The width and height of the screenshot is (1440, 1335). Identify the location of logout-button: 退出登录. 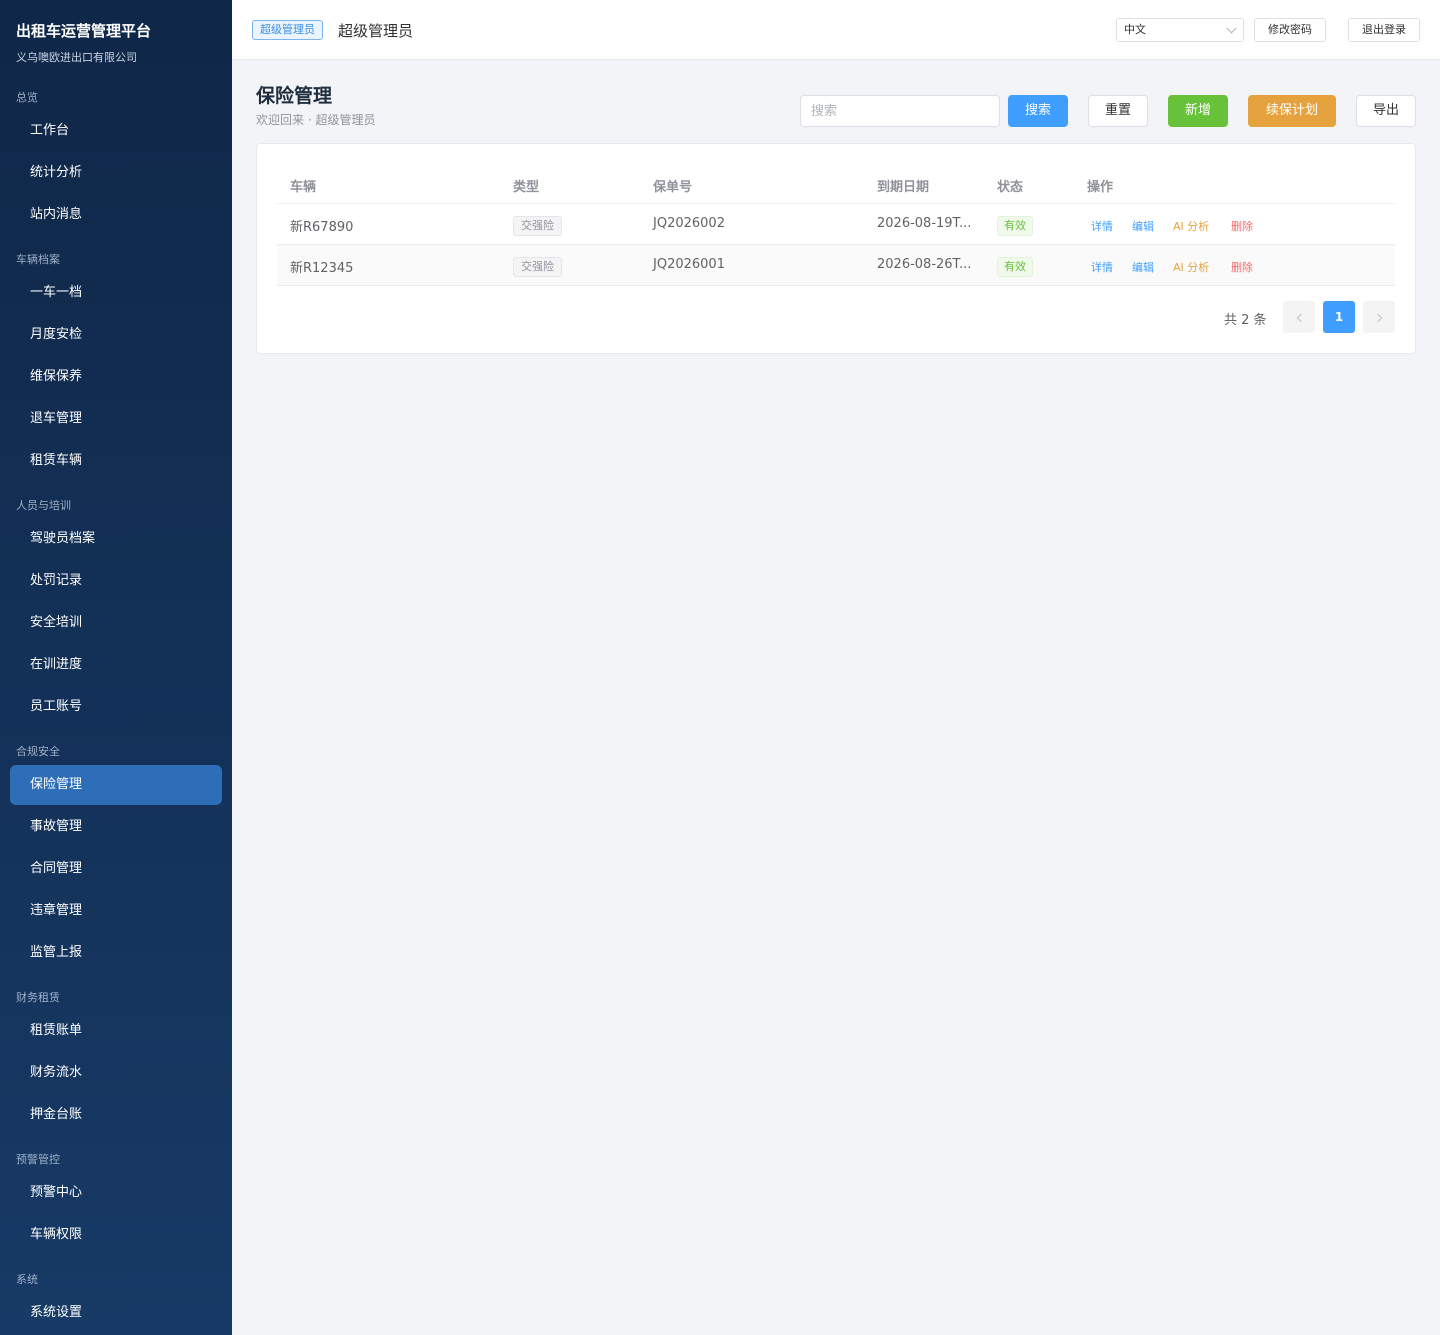
(1384, 30).